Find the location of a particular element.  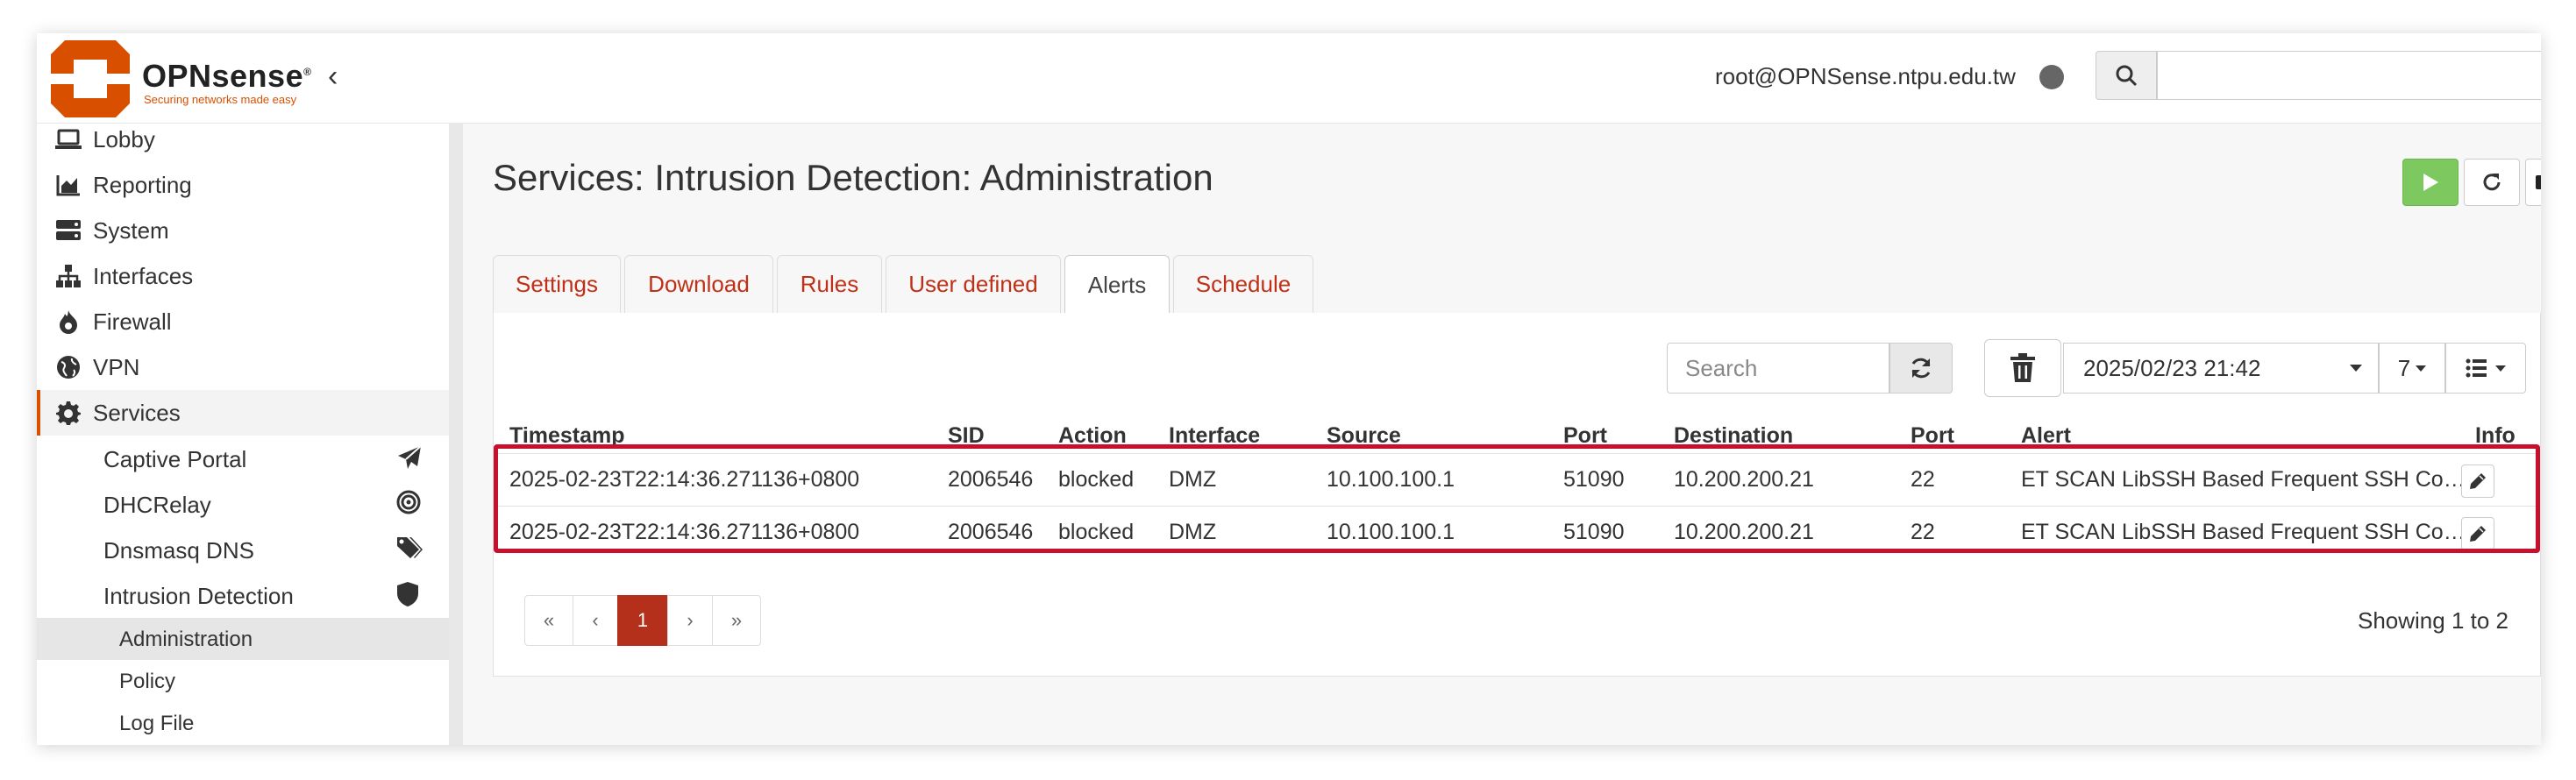

sidebar-subitem-policy: Policy is located at coordinates (243, 681).